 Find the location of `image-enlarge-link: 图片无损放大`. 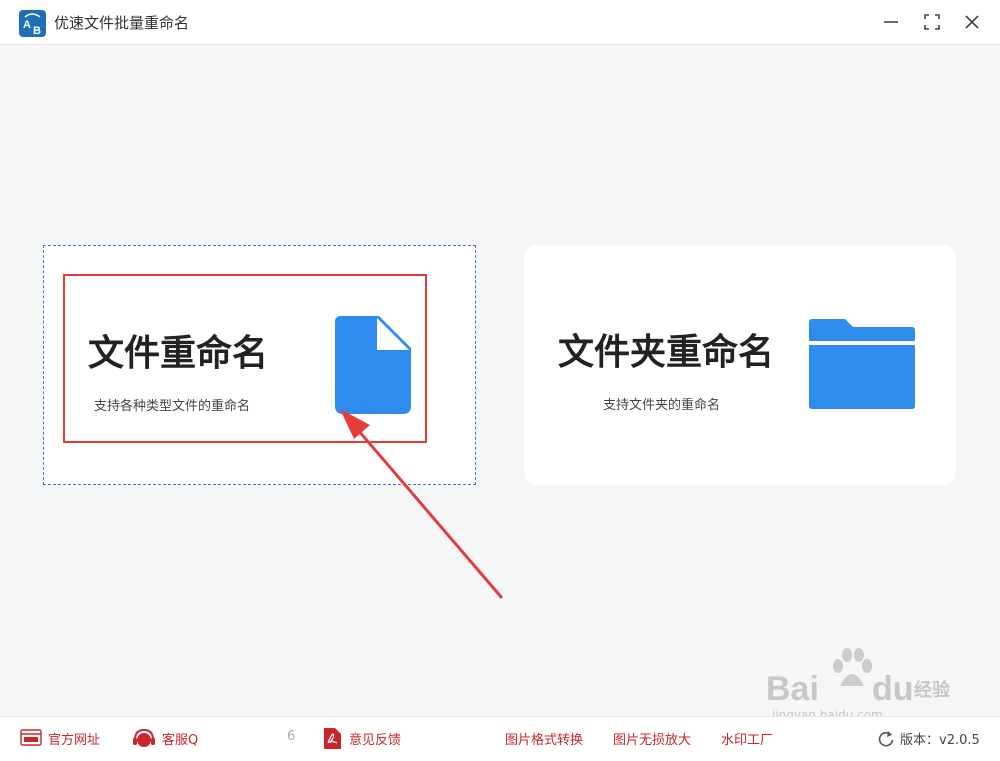

image-enlarge-link: 图片无损放大 is located at coordinates (652, 738).